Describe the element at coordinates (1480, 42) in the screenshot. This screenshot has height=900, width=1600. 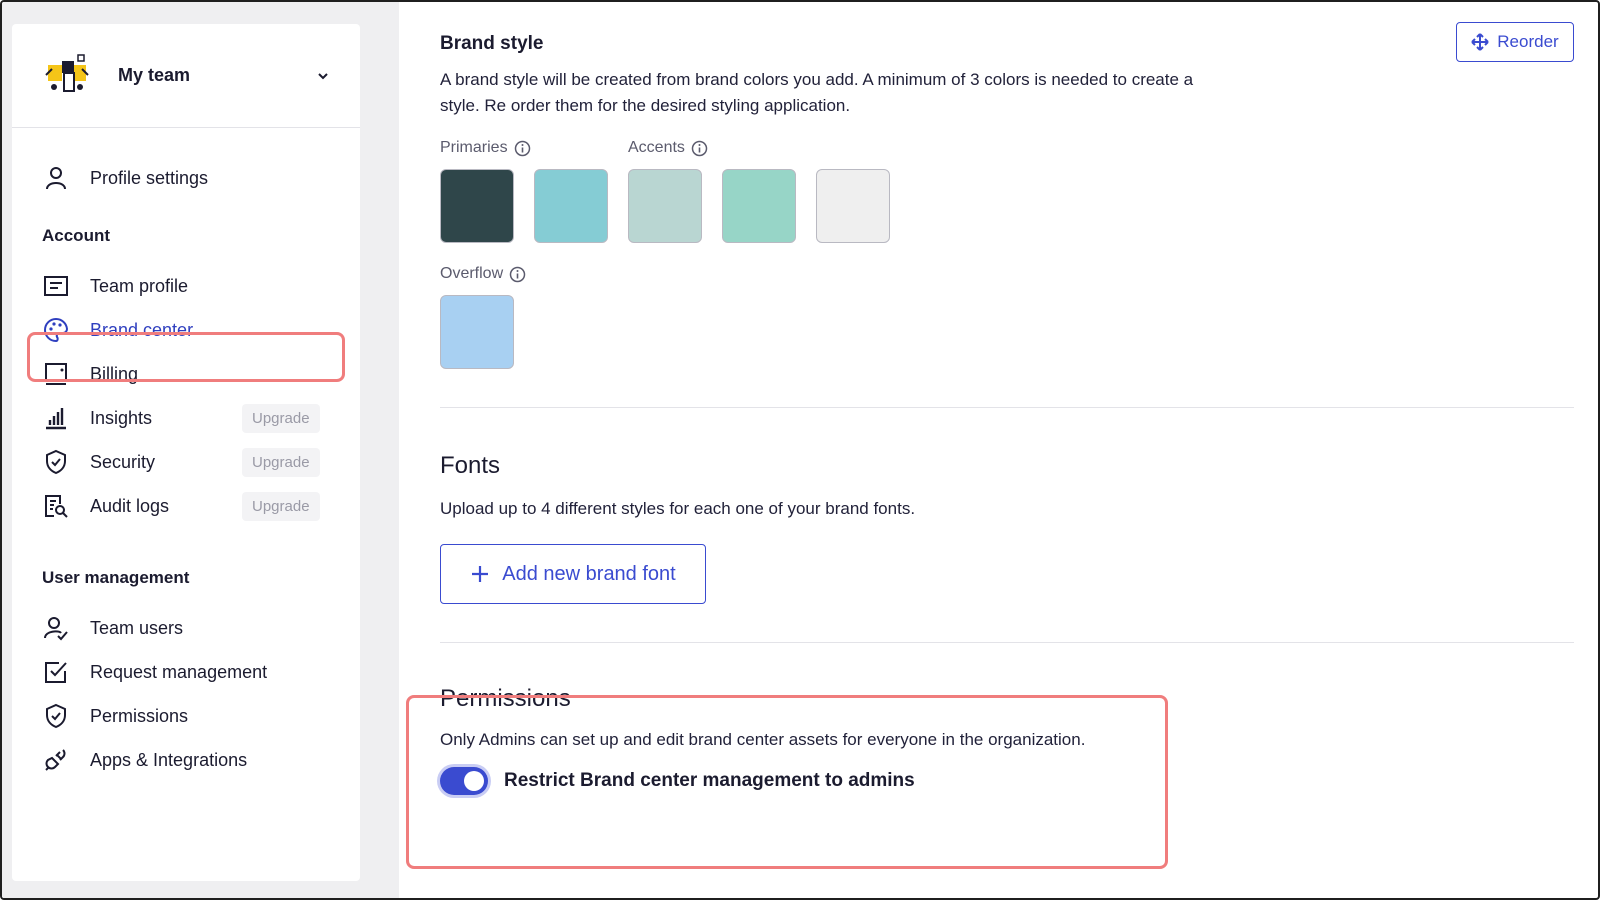
I see `move-arrows-icon` at that location.